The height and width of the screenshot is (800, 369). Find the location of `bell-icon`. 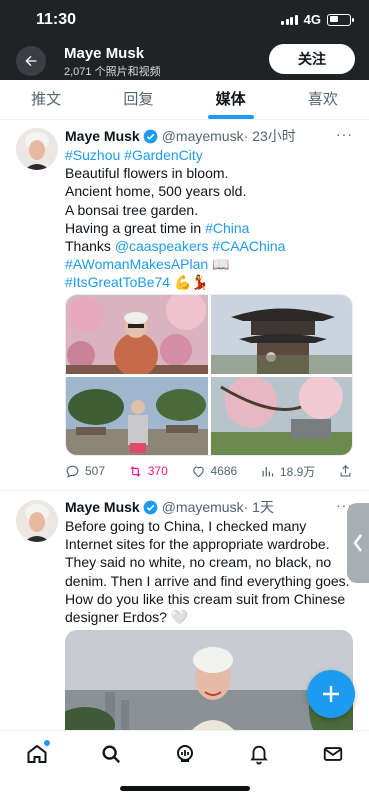

bell-icon is located at coordinates (259, 755).